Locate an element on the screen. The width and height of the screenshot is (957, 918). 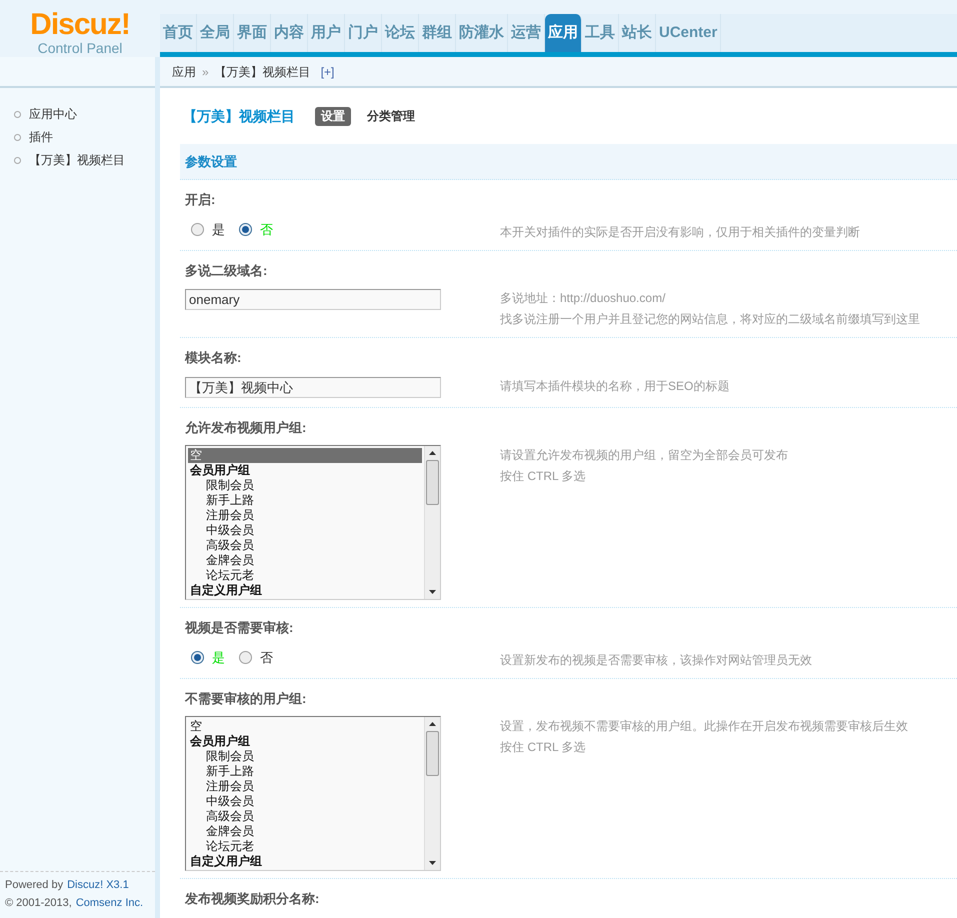
help-text: 本开关对插件的实际是否开启没有影响，仅用于相关插件的变量判断 is located at coordinates (680, 232).